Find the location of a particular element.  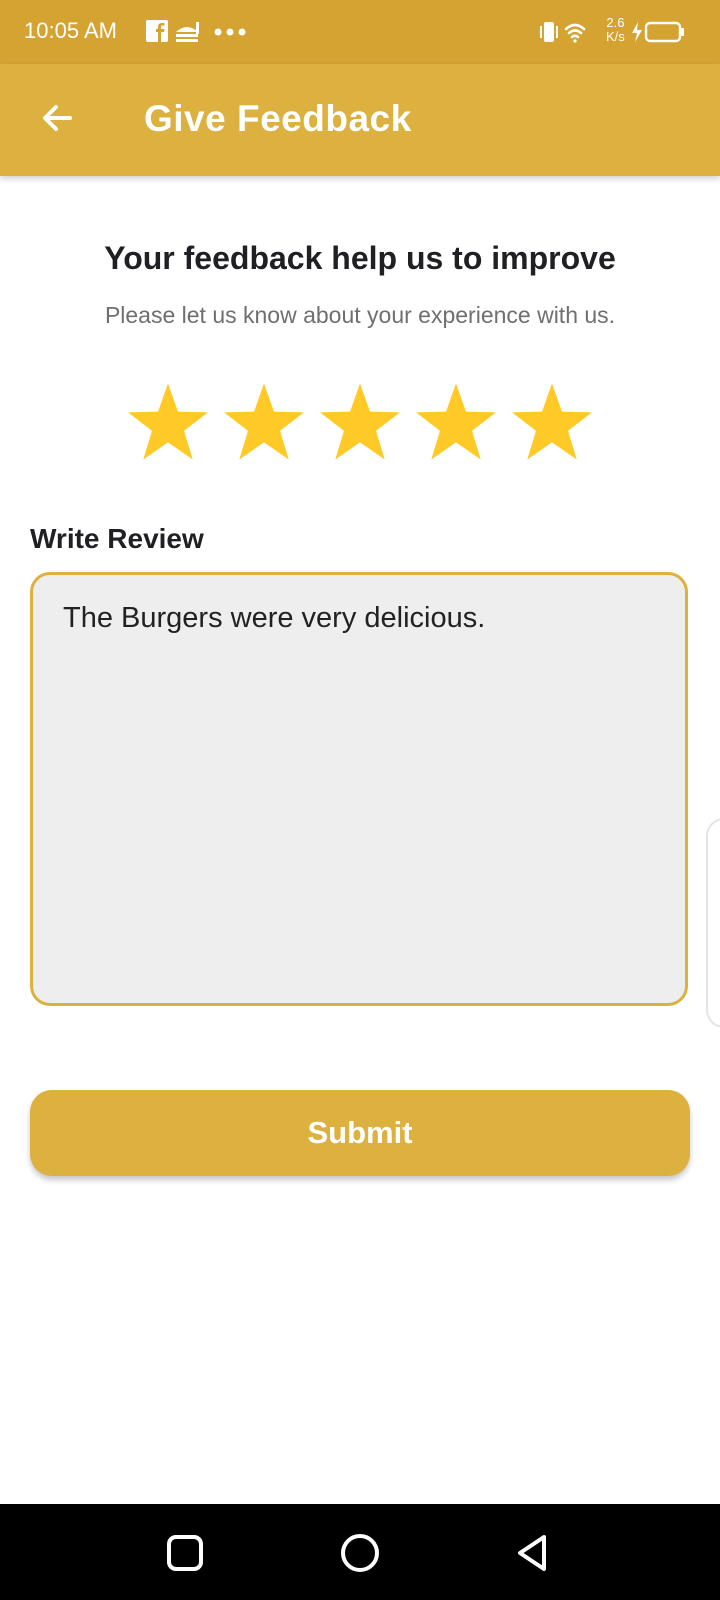

star-1-icon is located at coordinates (168, 422).